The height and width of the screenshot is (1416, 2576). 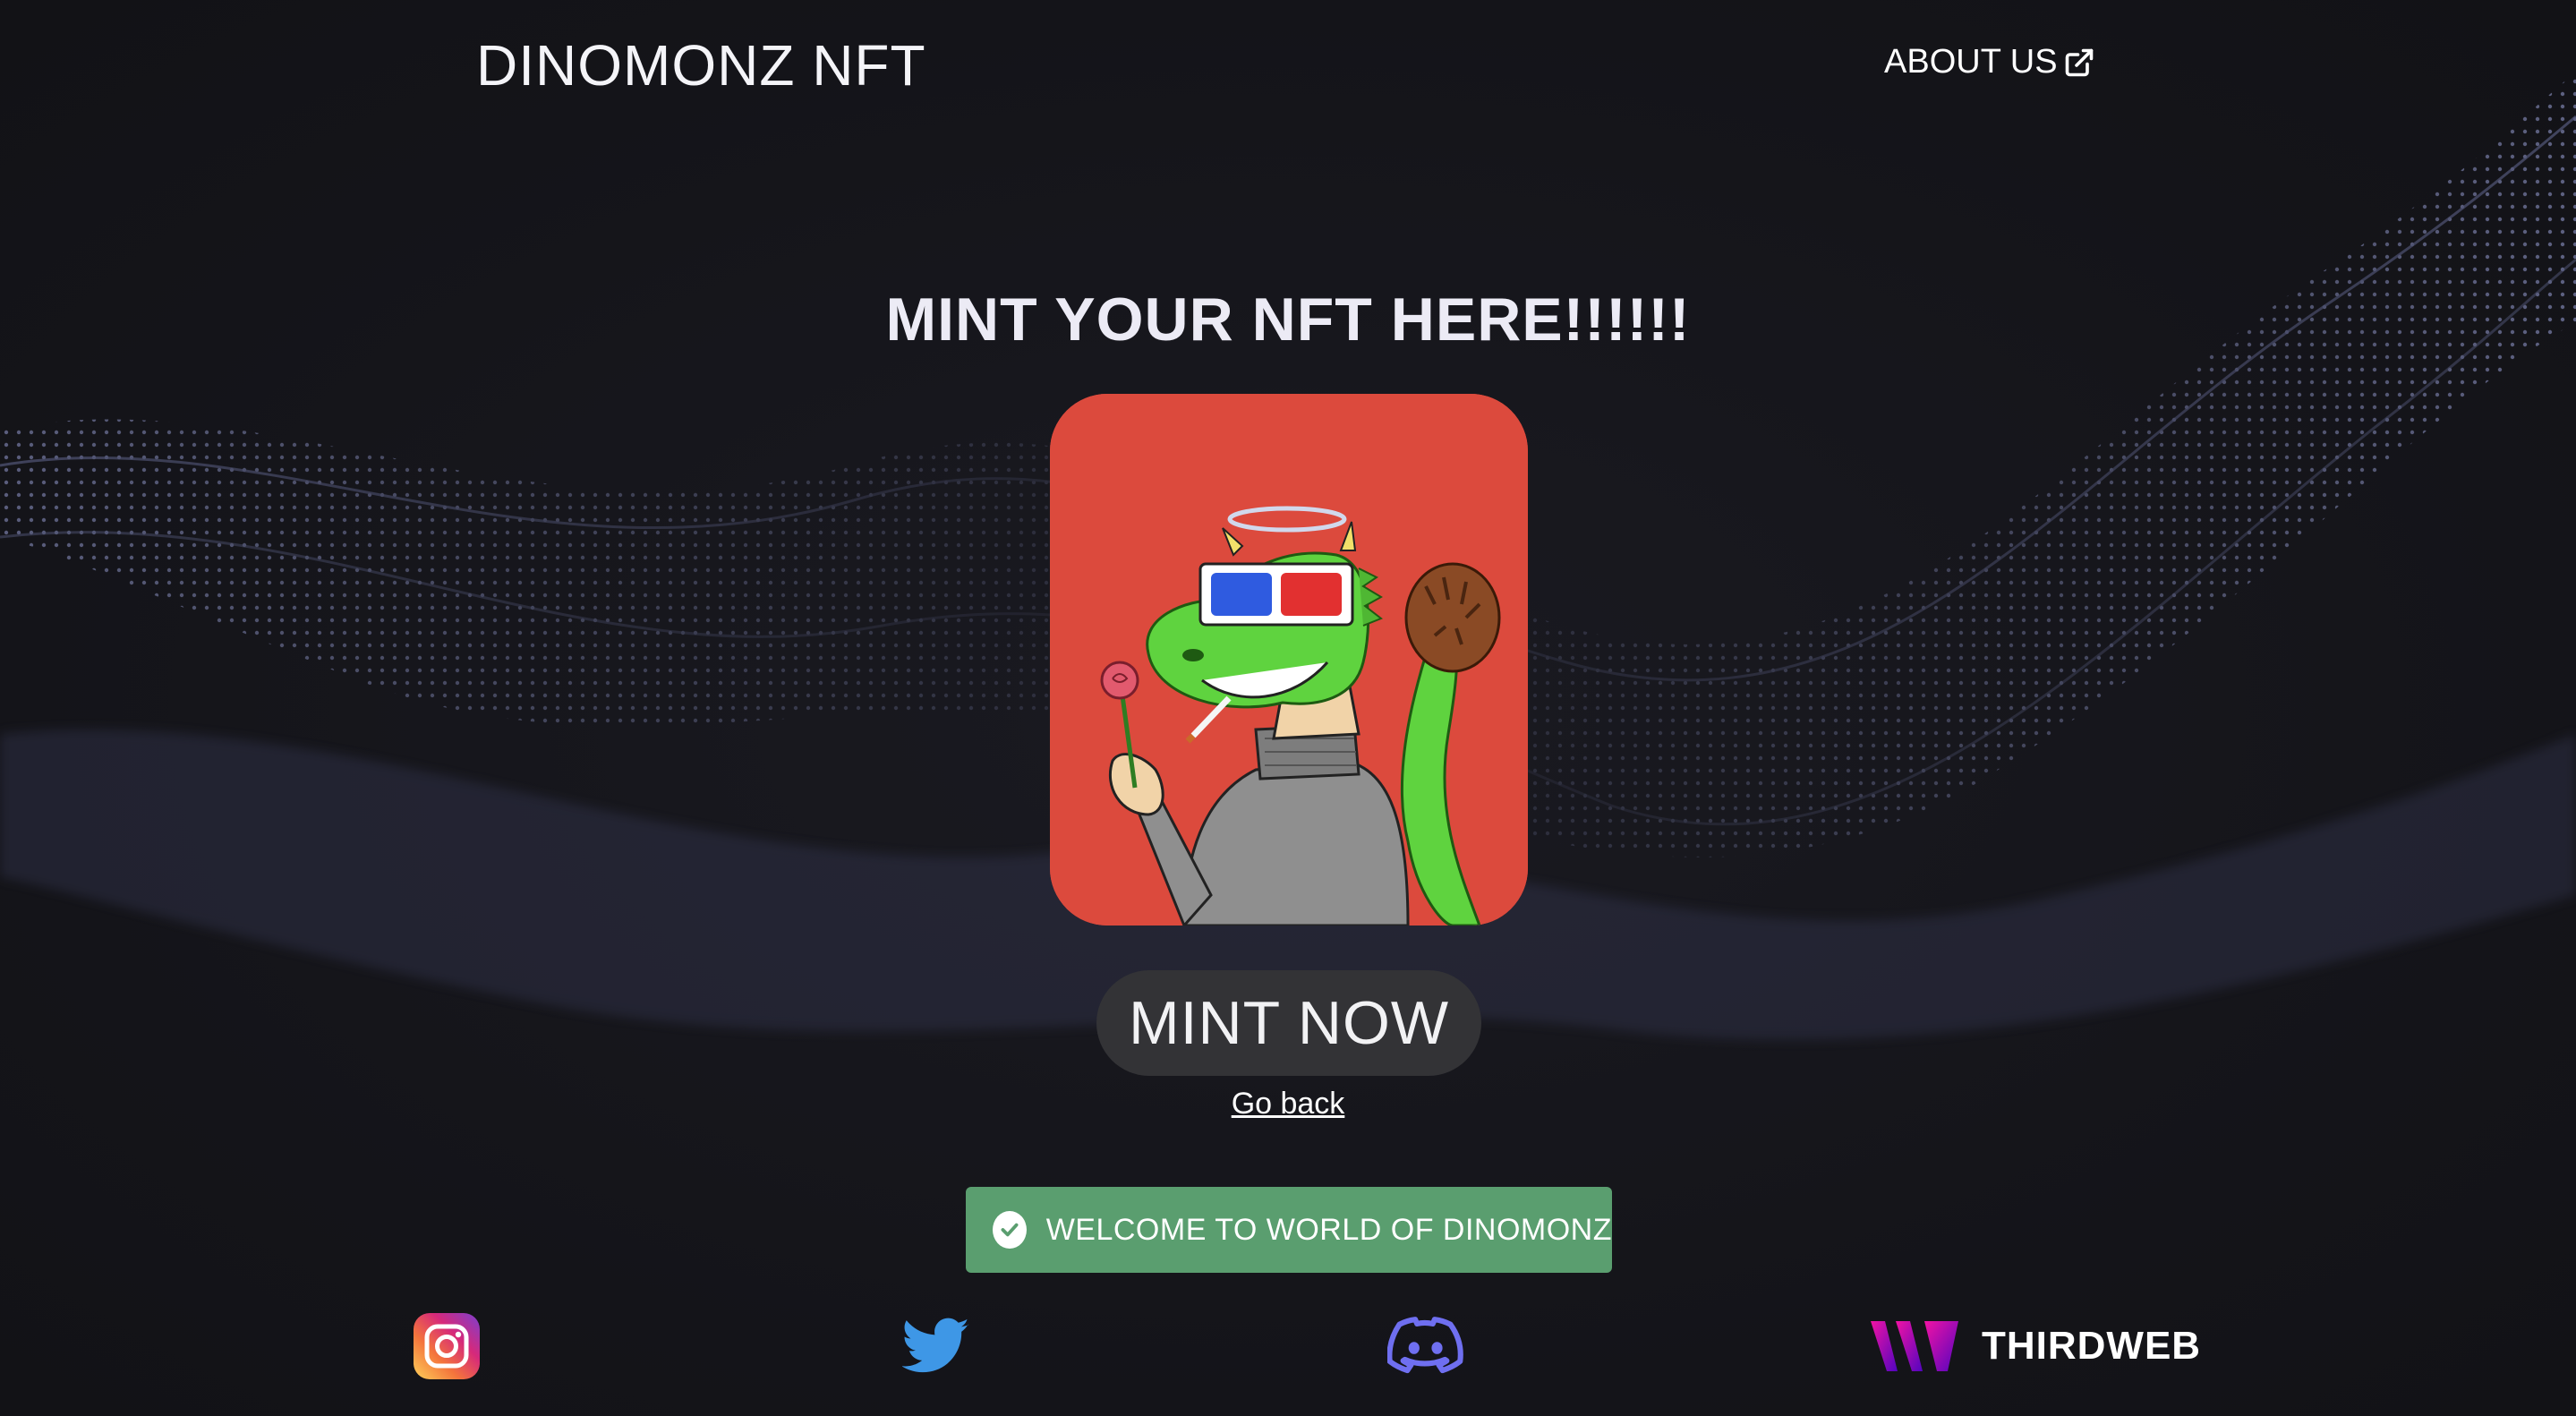 What do you see at coordinates (701, 65) in the screenshot?
I see `site-title: DINOMONZ NFT` at bounding box center [701, 65].